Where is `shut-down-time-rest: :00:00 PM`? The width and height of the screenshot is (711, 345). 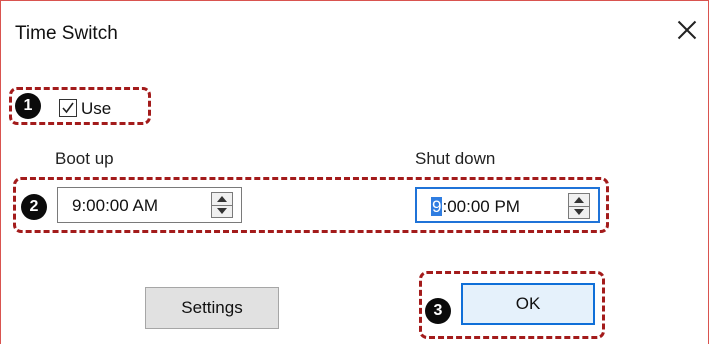
shut-down-time-rest: :00:00 PM is located at coordinates (481, 206).